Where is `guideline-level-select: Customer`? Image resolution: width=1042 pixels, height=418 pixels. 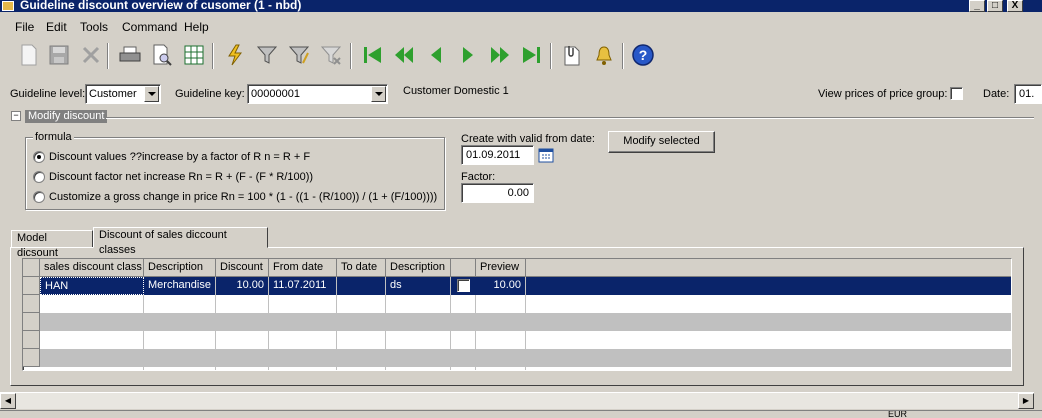
guideline-level-select: Customer is located at coordinates (123, 94).